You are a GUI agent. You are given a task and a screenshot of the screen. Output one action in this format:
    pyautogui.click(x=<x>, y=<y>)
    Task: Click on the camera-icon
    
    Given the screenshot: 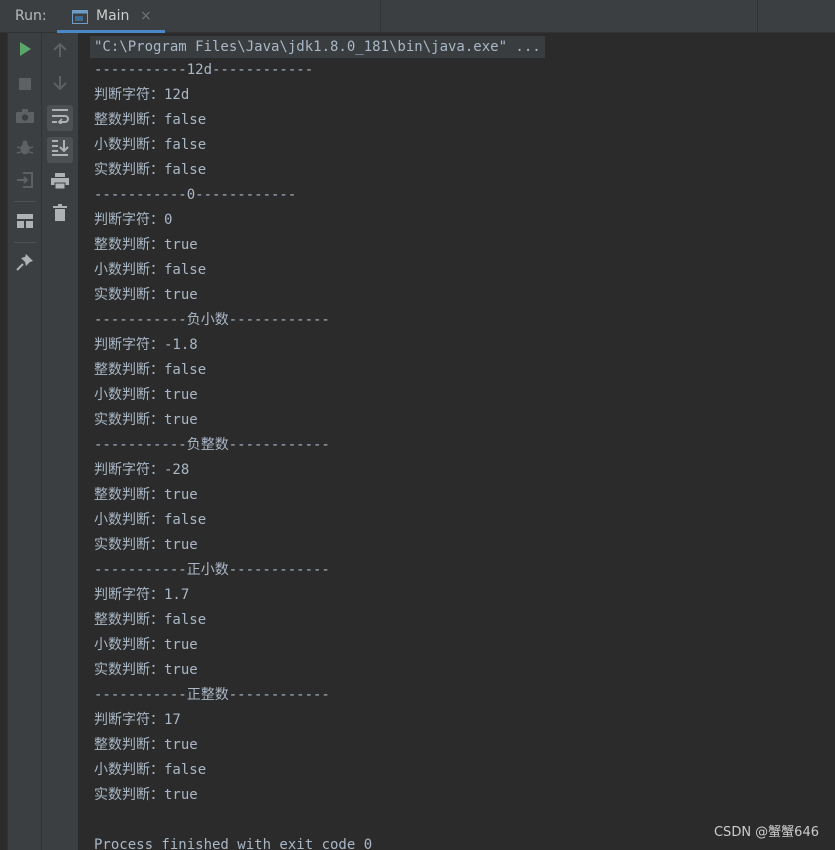 What is the action you would take?
    pyautogui.click(x=25, y=117)
    